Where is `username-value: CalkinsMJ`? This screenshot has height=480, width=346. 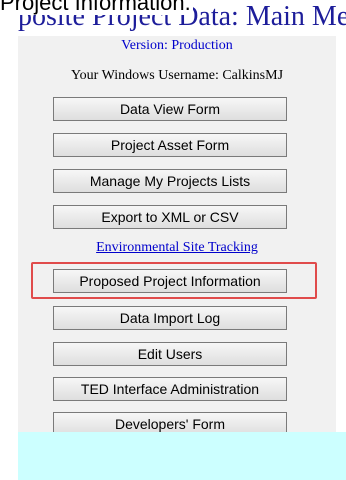
username-value: CalkinsMJ is located at coordinates (253, 75).